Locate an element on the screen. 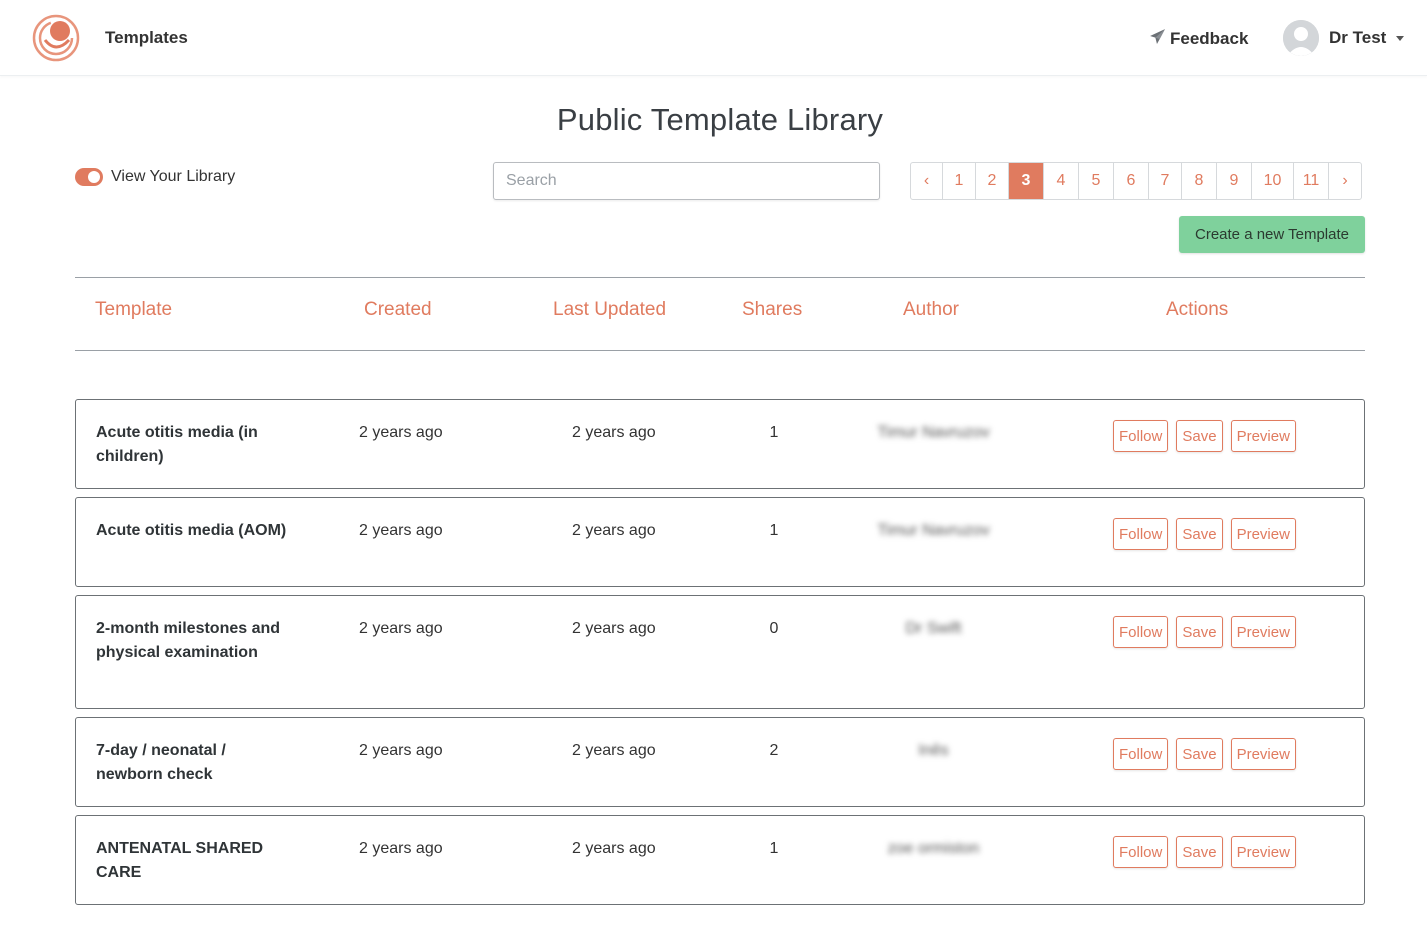 The image size is (1427, 936). template-name: Acute otitis media (AOM) is located at coordinates (191, 530).